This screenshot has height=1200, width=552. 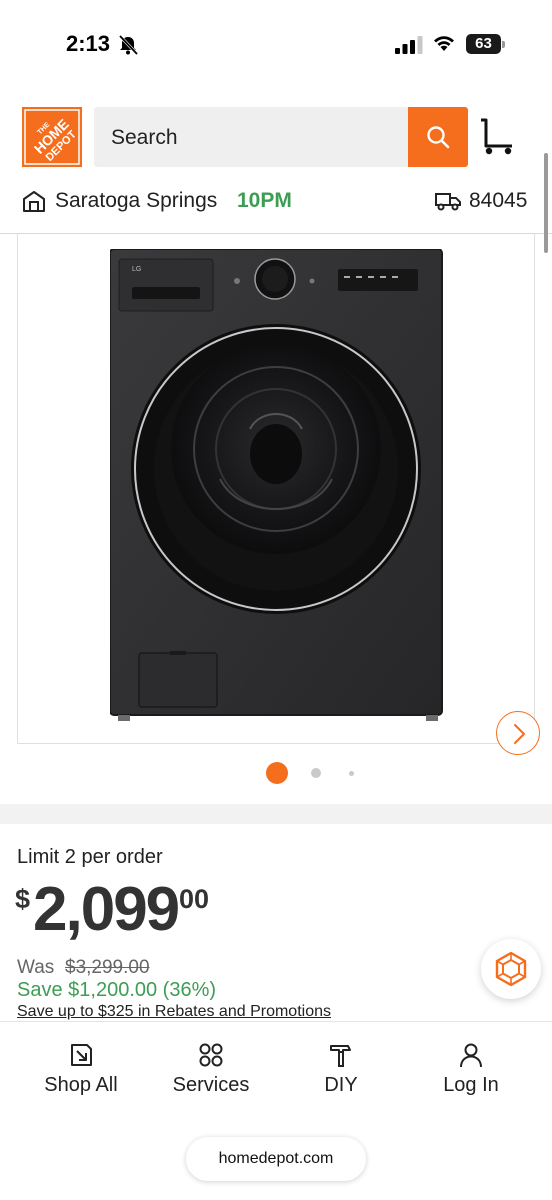 What do you see at coordinates (497, 137) in the screenshot?
I see `cart-icon` at bounding box center [497, 137].